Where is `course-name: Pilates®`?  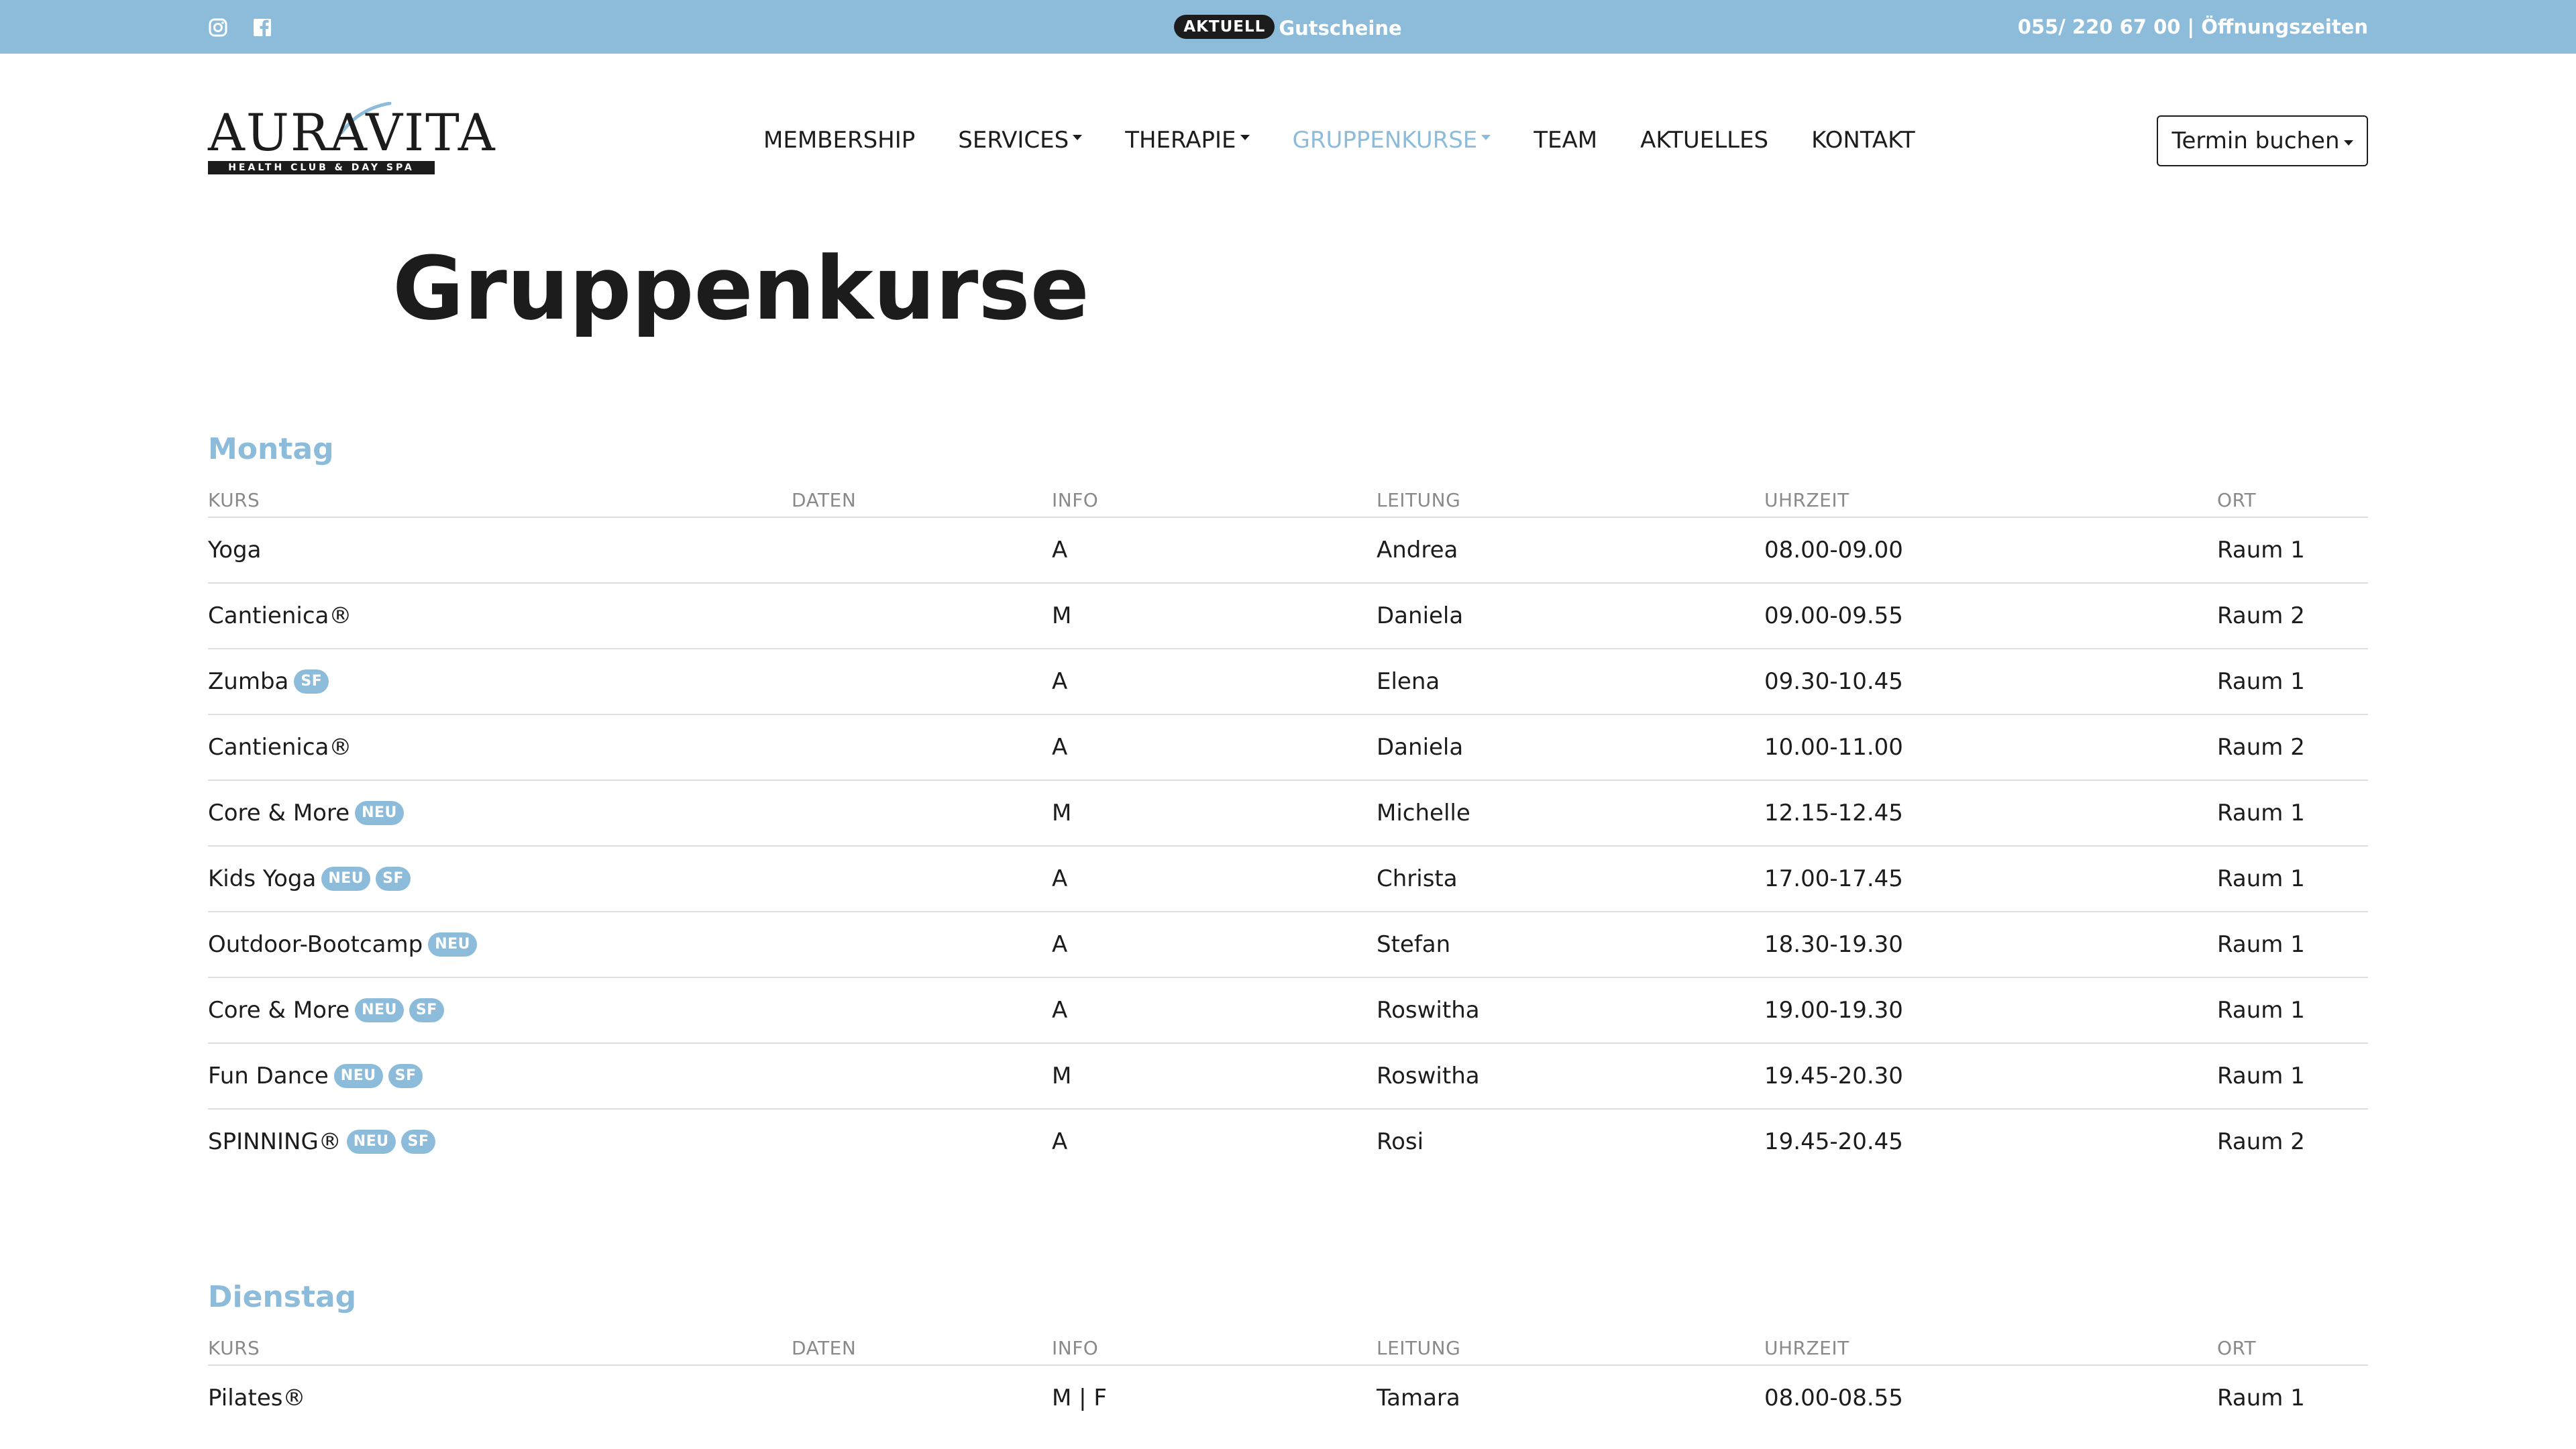 course-name: Pilates® is located at coordinates (257, 1398).